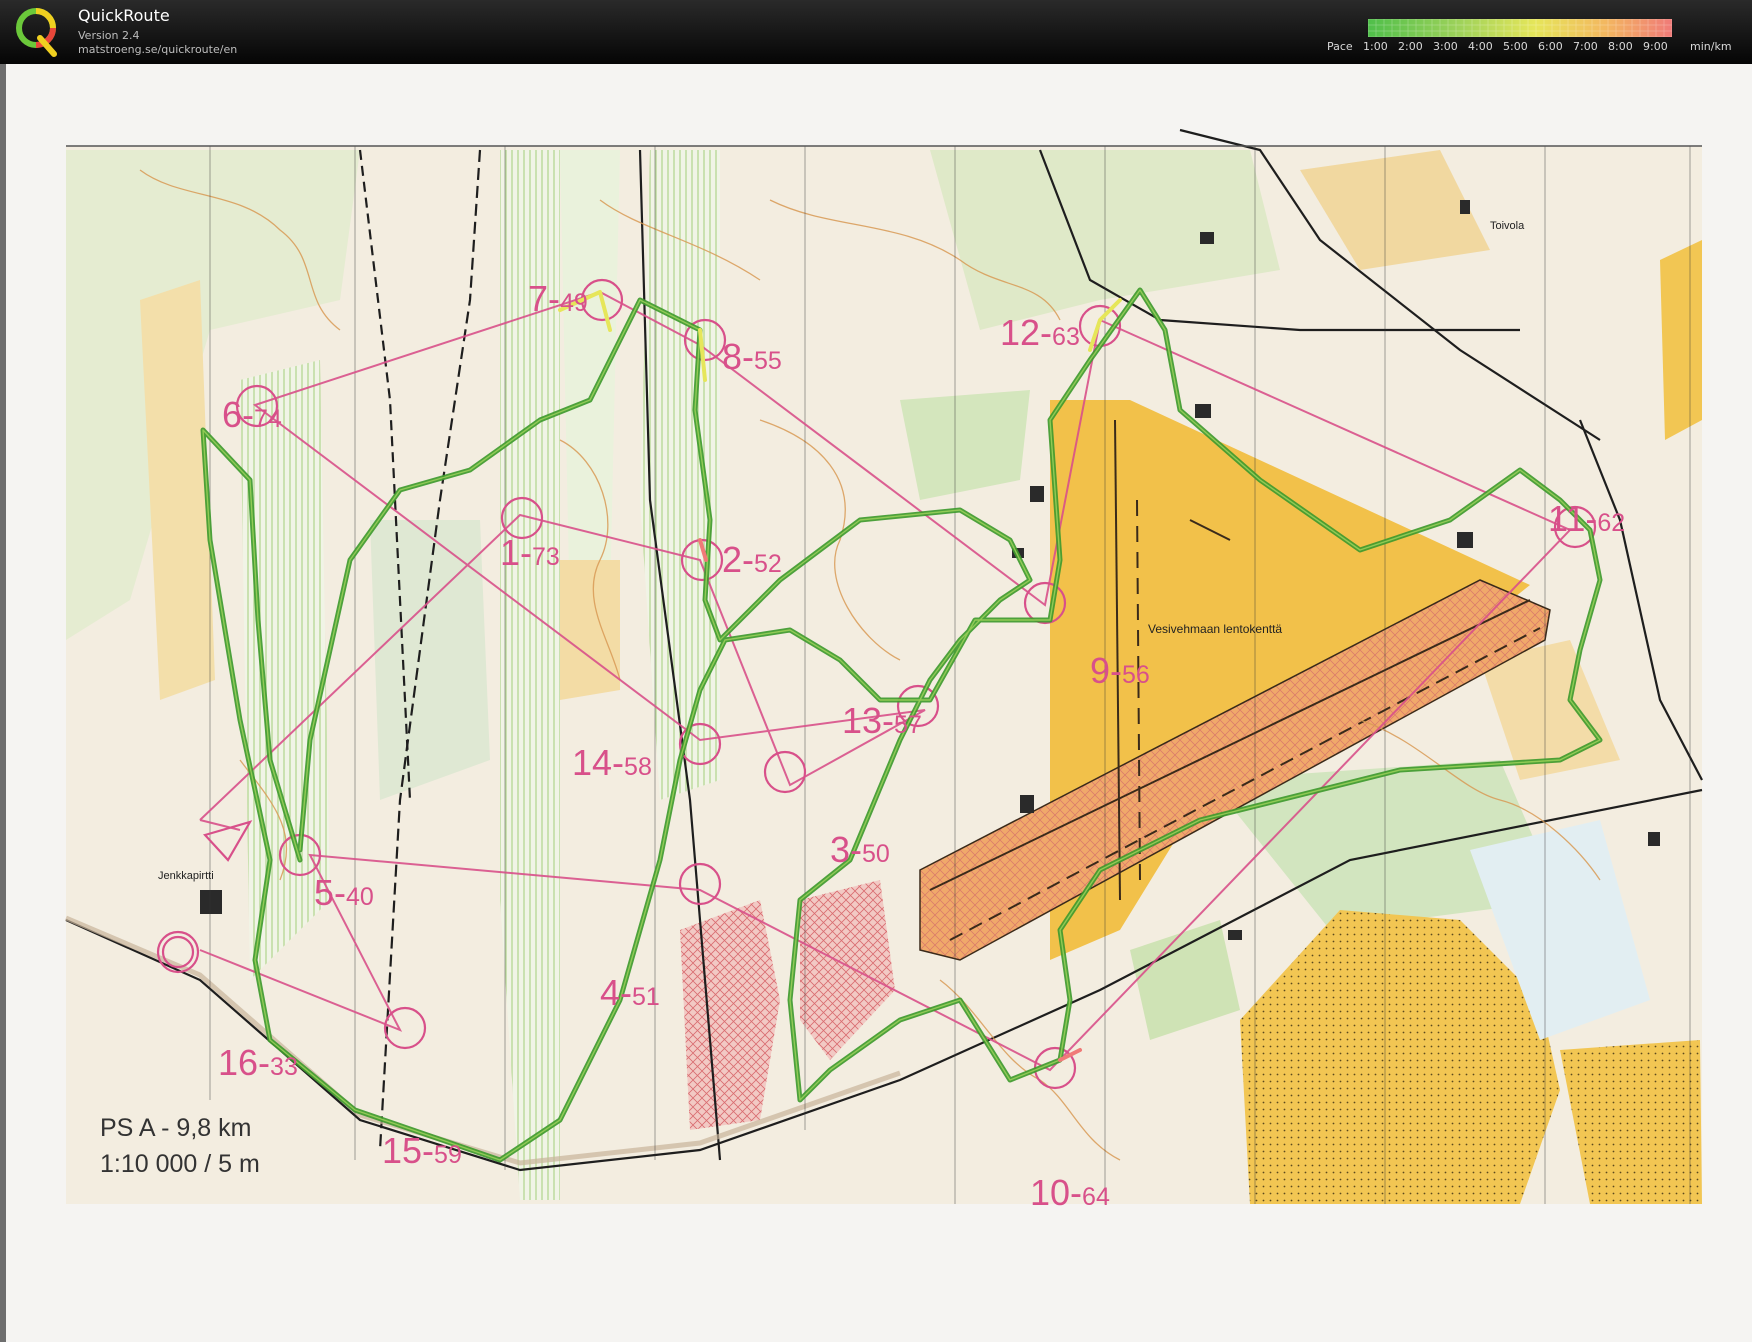 The image size is (1752, 1342). I want to click on control-label: 6-74, so click(252, 414).